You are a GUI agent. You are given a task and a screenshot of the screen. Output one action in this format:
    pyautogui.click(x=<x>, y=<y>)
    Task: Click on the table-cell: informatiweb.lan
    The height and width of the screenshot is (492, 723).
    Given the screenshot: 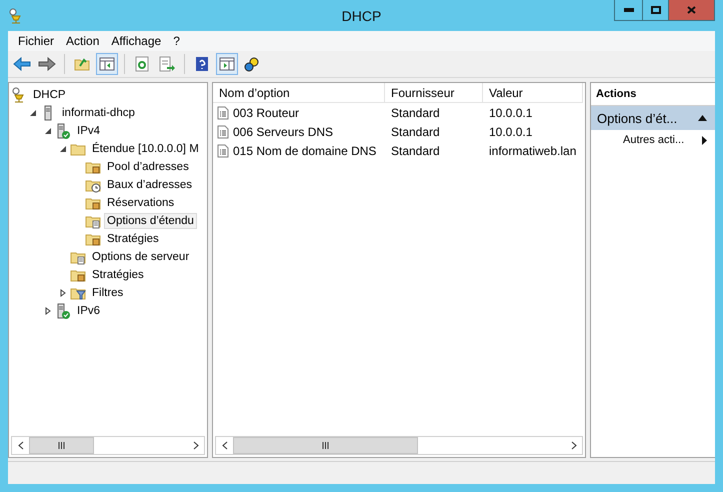 What is the action you would take?
    pyautogui.click(x=532, y=151)
    